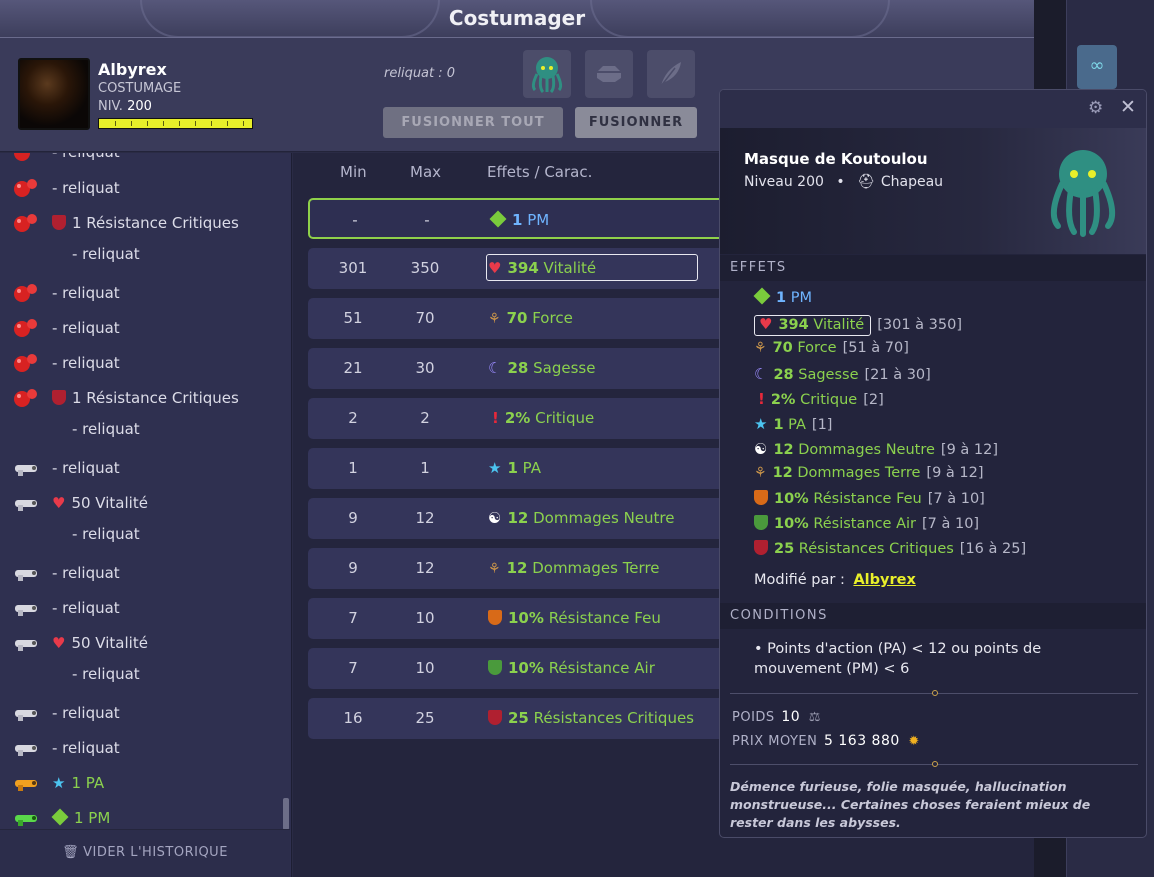 Image resolution: width=1154 pixels, height=877 pixels. I want to click on yinyang-icon: ☯, so click(761, 449).